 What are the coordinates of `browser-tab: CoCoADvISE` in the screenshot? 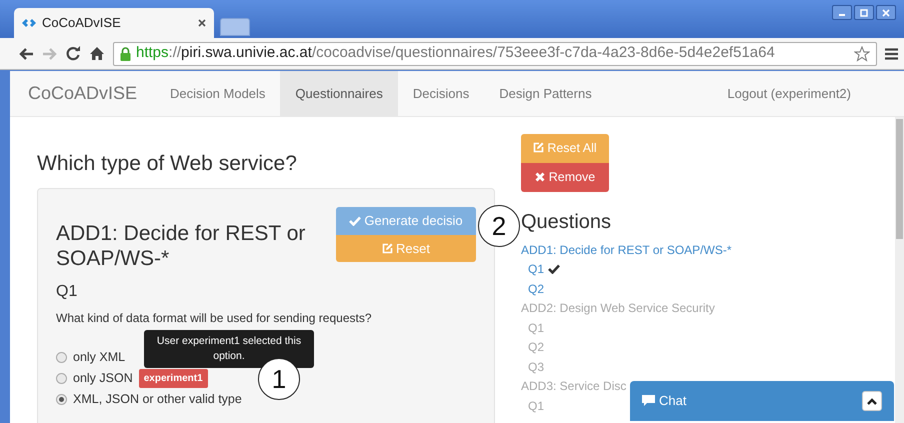 It's located at (114, 23).